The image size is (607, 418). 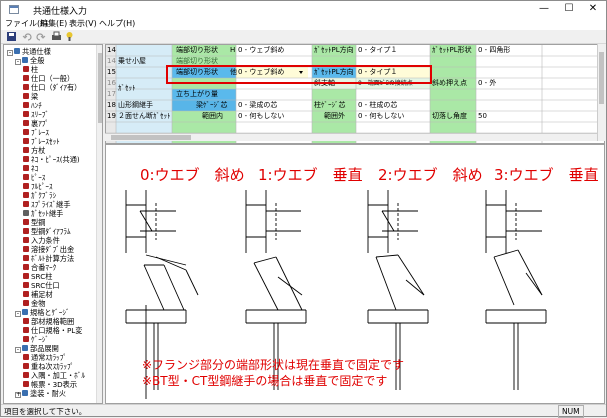 I want to click on redo-icon, so click(x=40, y=36).